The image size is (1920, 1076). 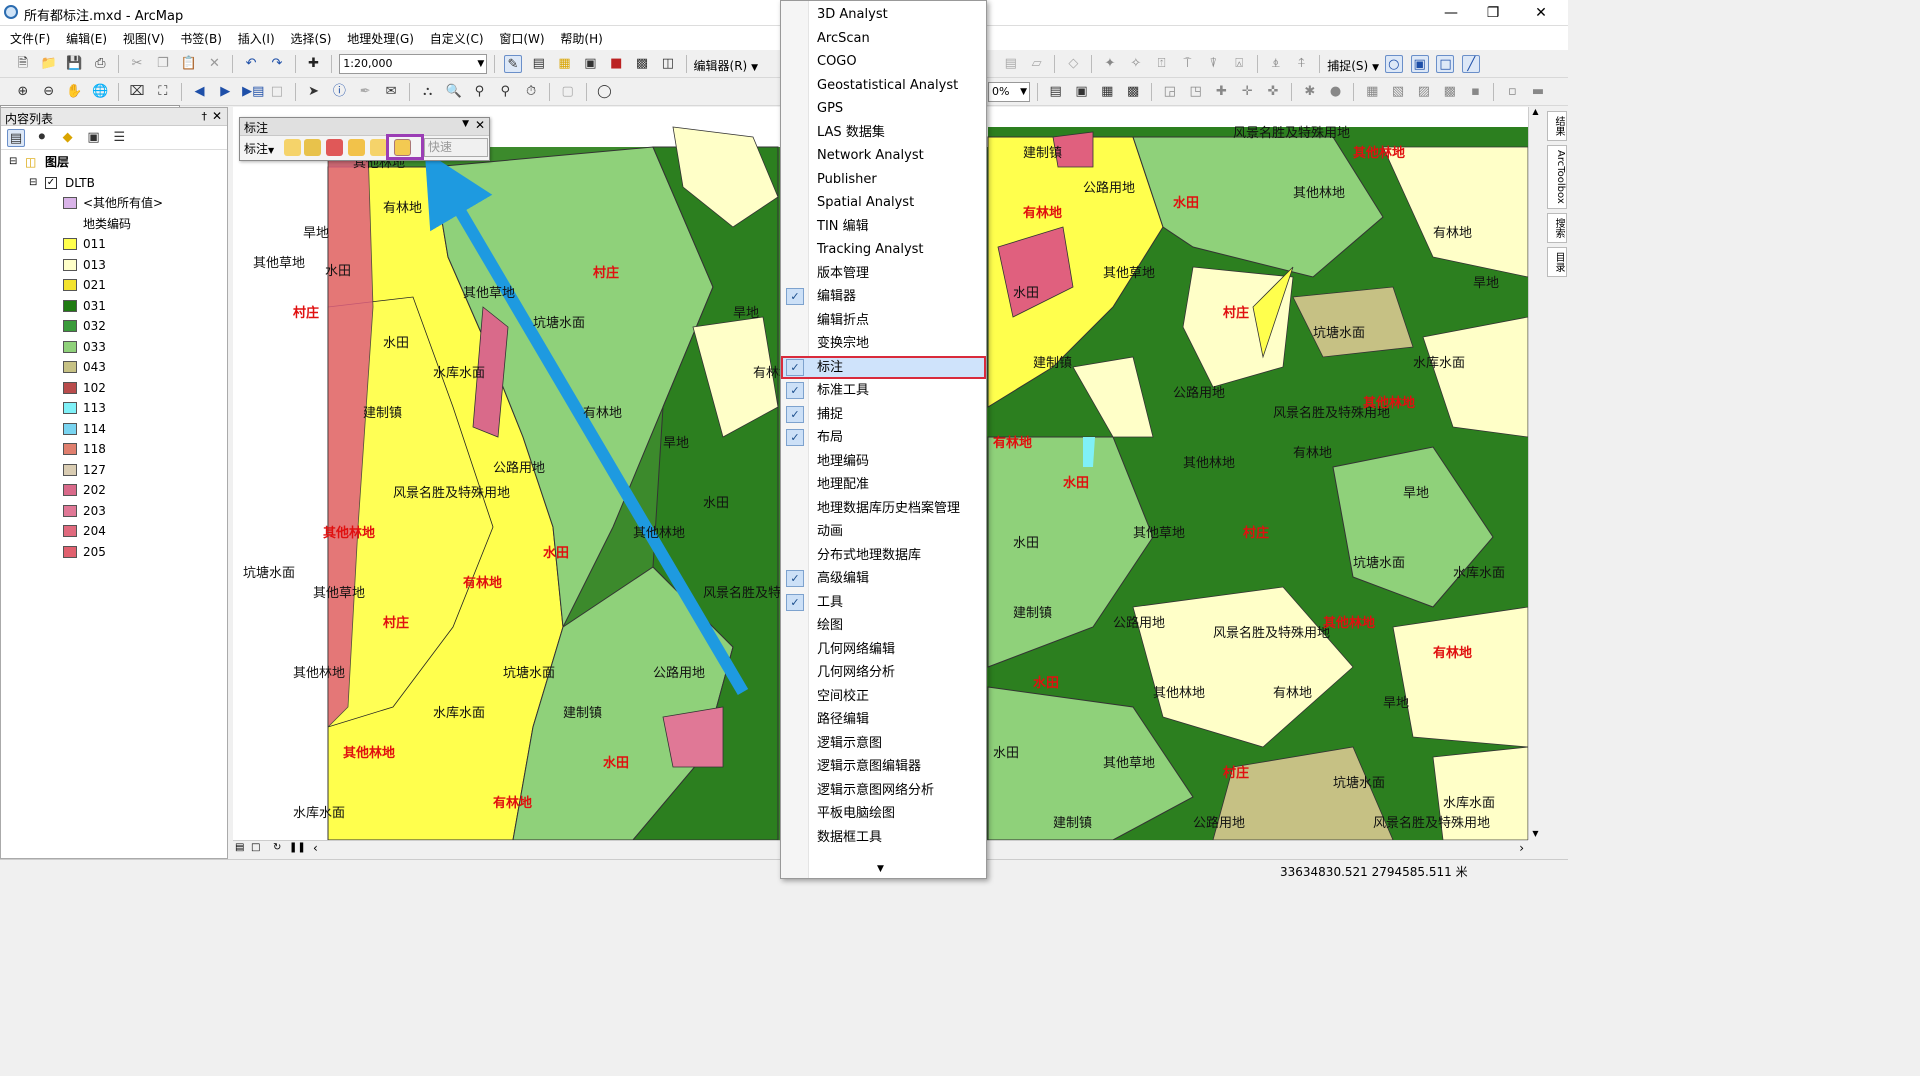 I want to click on menu-item: 逻辑示意图编辑器, so click(x=883, y=766).